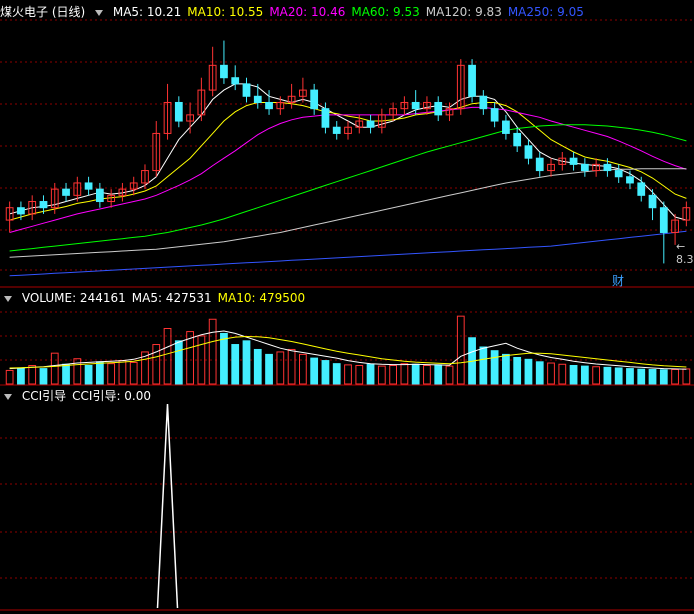 This screenshot has height=614, width=694. Describe the element at coordinates (348, 253) in the screenshot. I see `ma-line-ma250` at that location.